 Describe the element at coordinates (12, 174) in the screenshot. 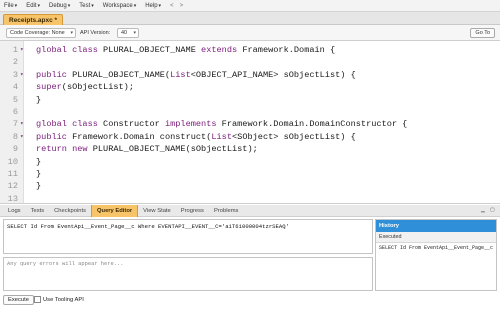

I see `line-number: 11` at that location.